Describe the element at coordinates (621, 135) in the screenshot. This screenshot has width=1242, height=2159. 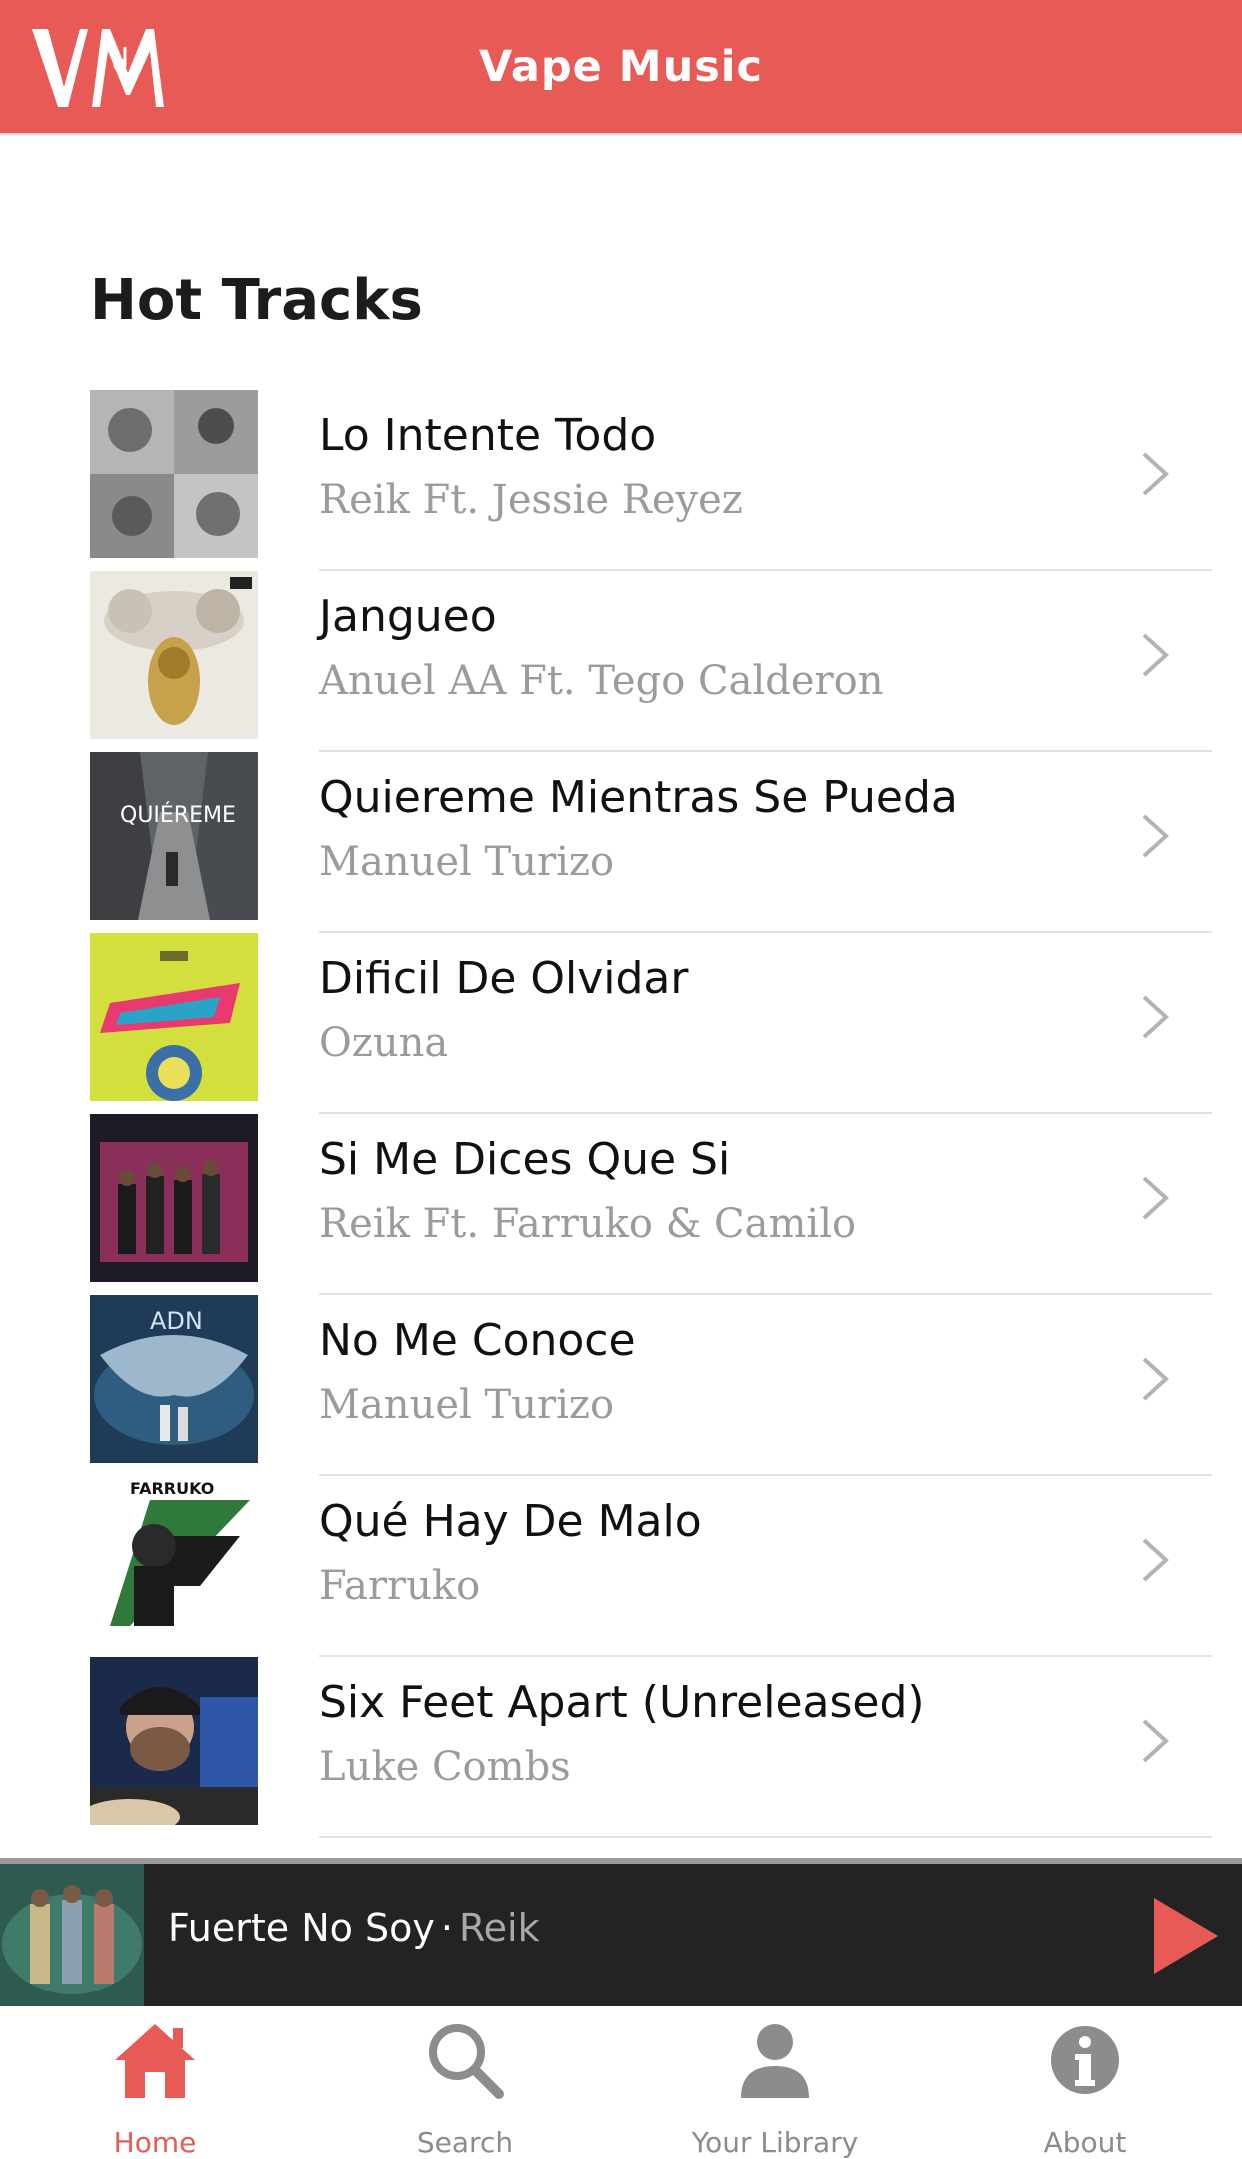
I see `header-shadow` at that location.